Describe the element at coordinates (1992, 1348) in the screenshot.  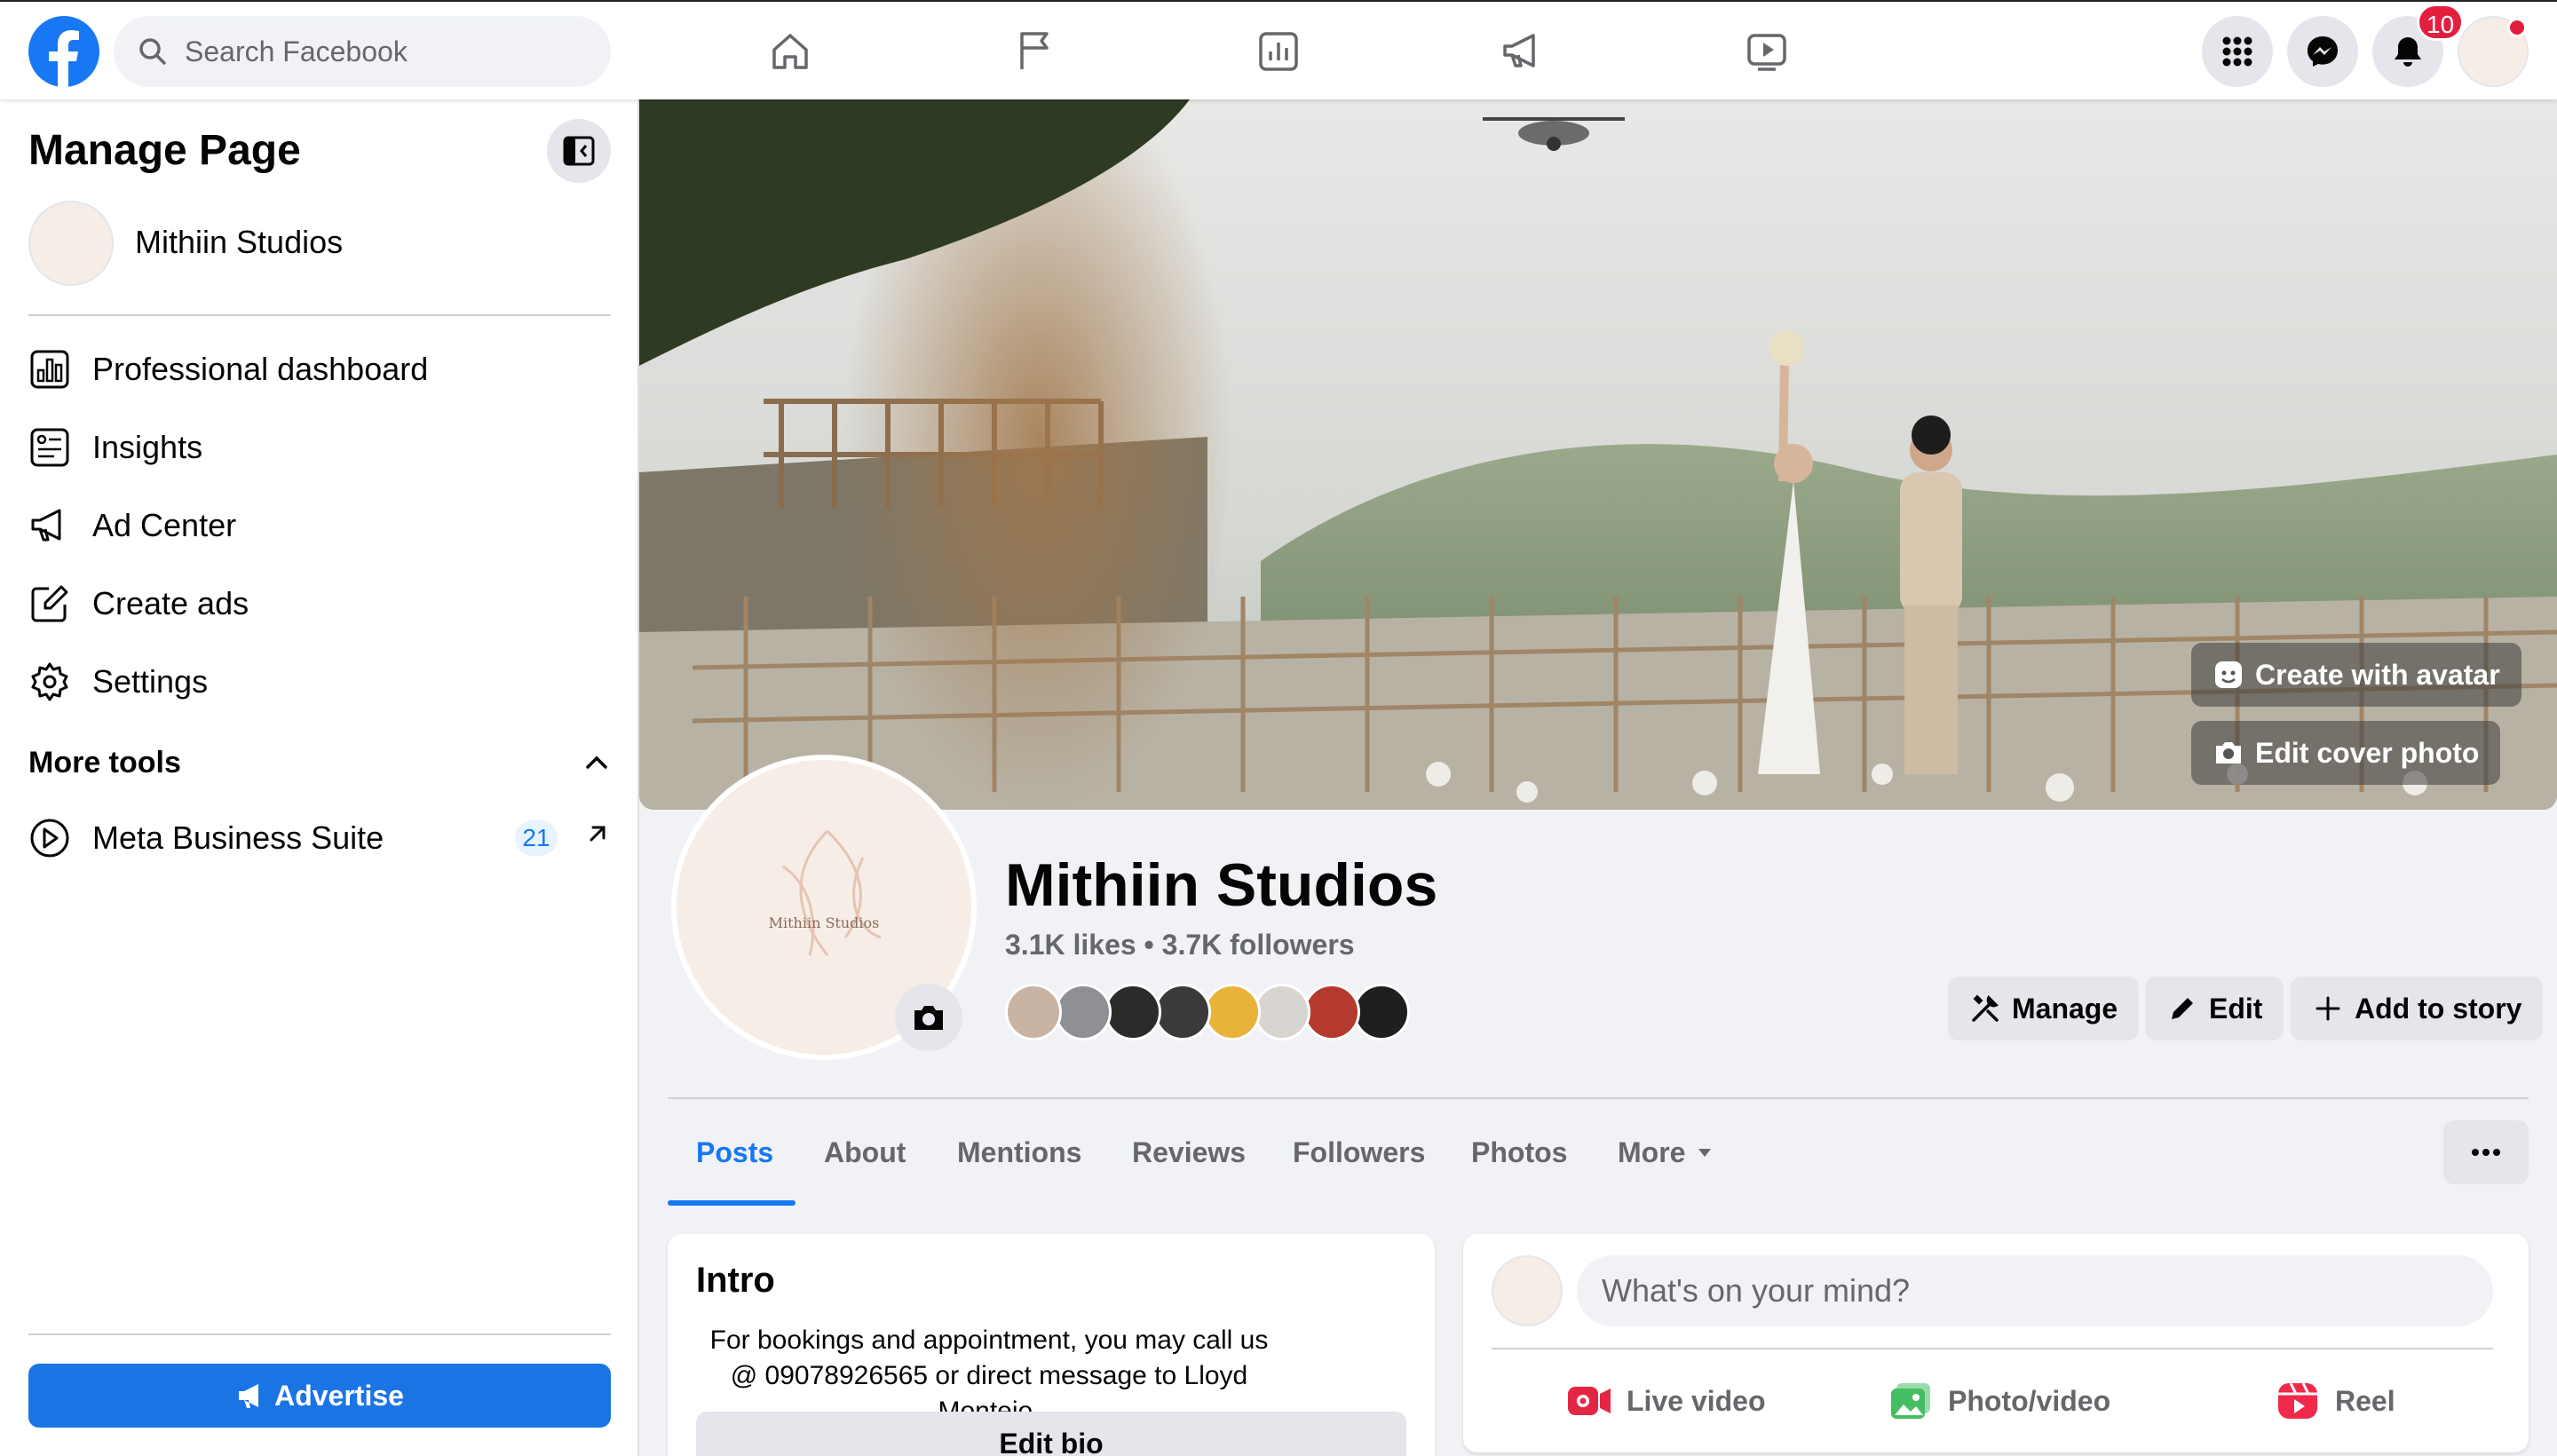
I see `composer-divider` at that location.